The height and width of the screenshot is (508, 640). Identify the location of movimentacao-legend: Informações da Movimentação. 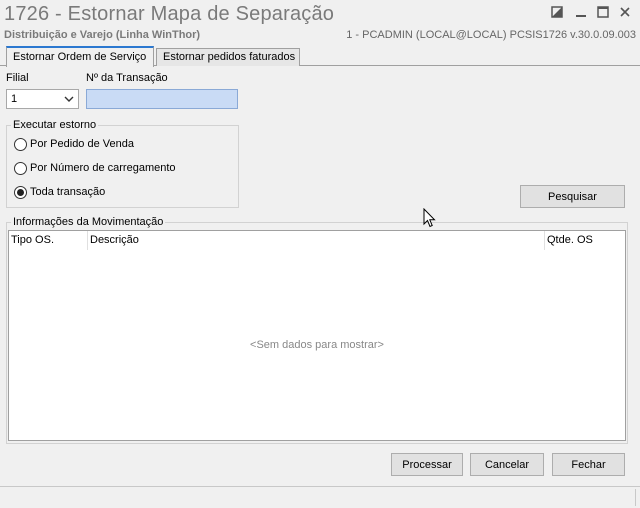
(88, 222).